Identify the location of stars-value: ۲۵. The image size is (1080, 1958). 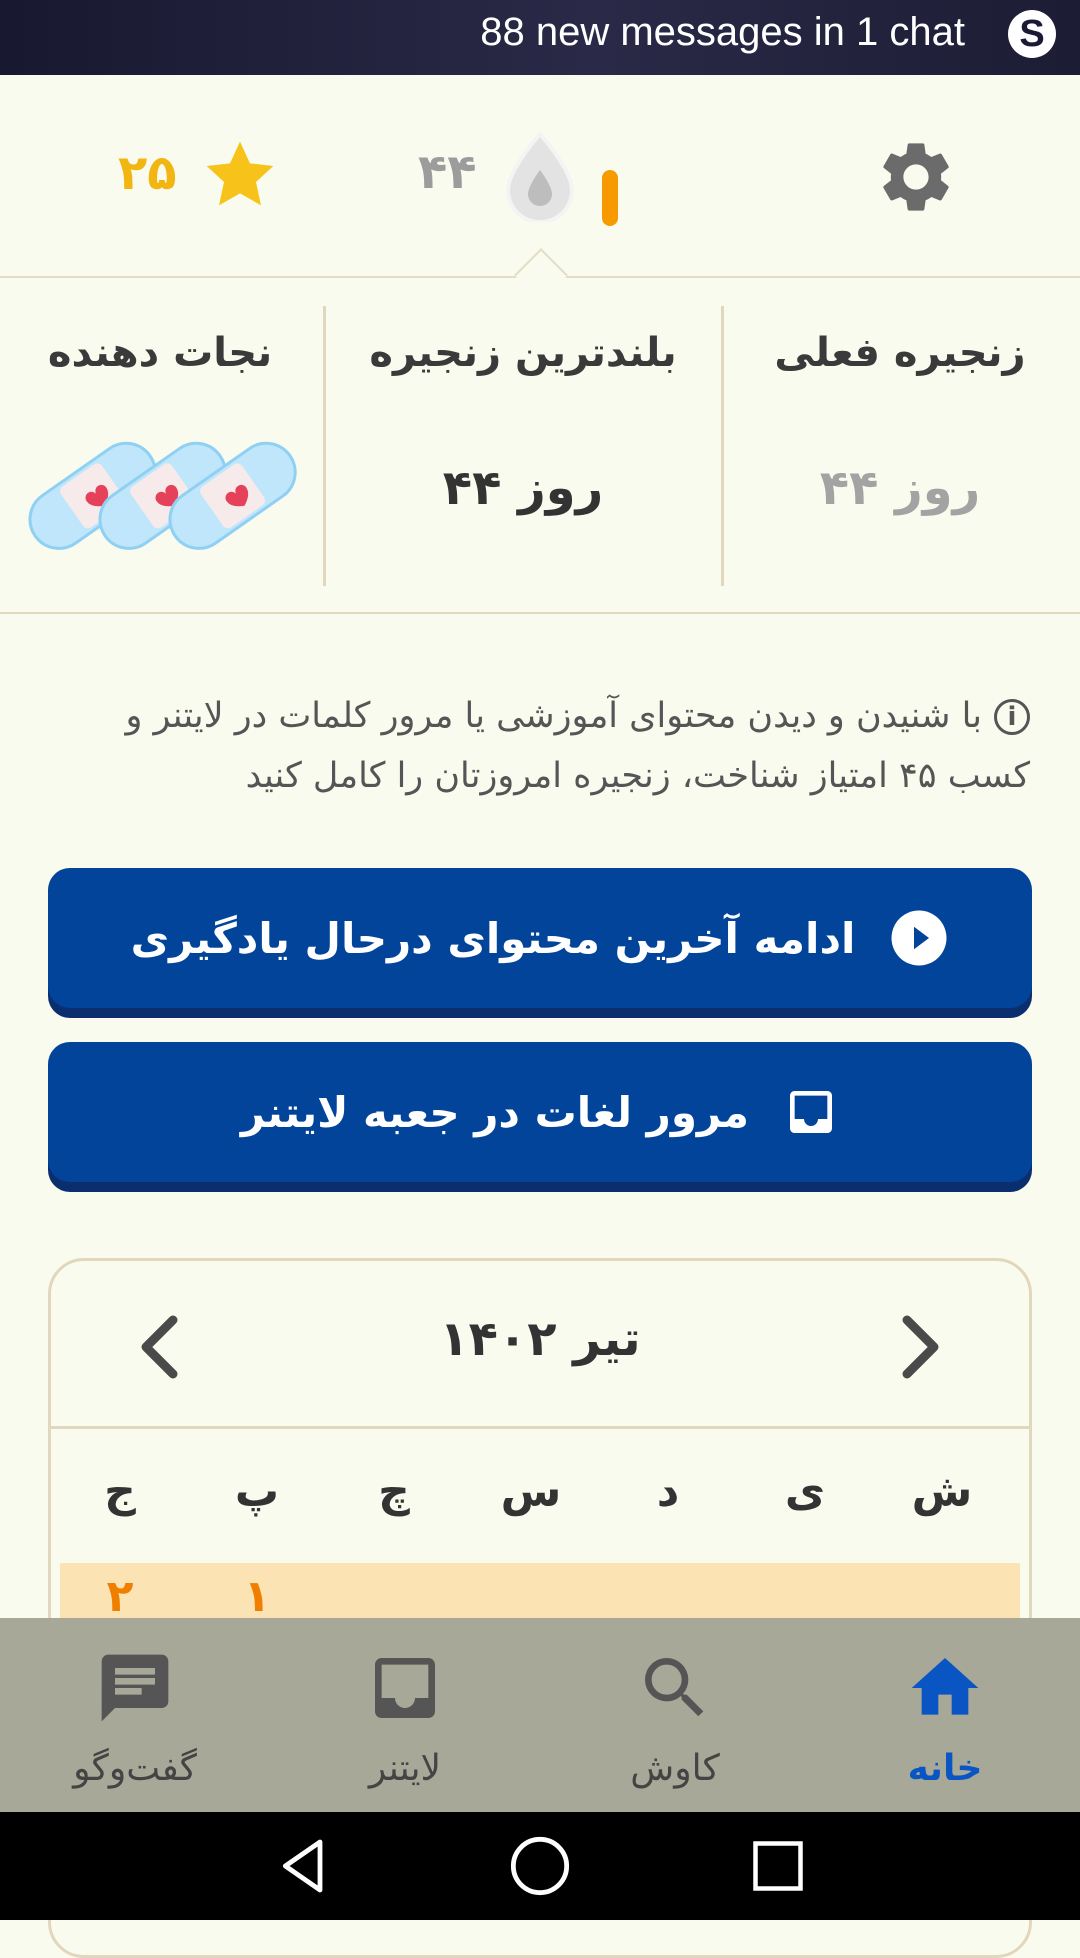
(147, 173).